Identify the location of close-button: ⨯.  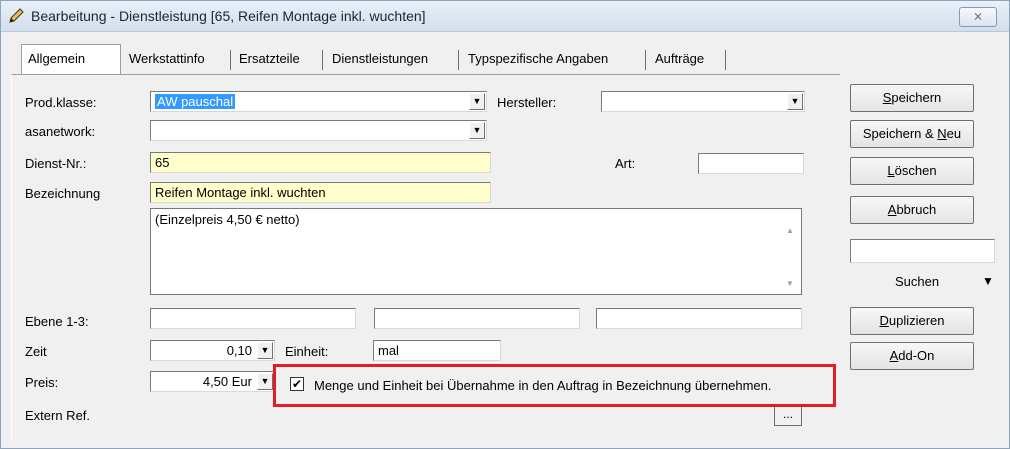
(978, 17).